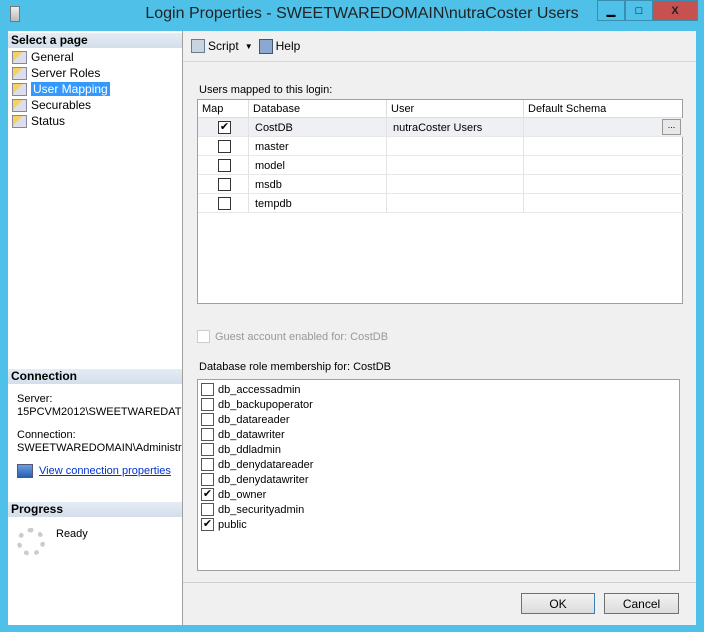 The height and width of the screenshot is (632, 704). I want to click on role-item: db_ddladmin, so click(241, 449).